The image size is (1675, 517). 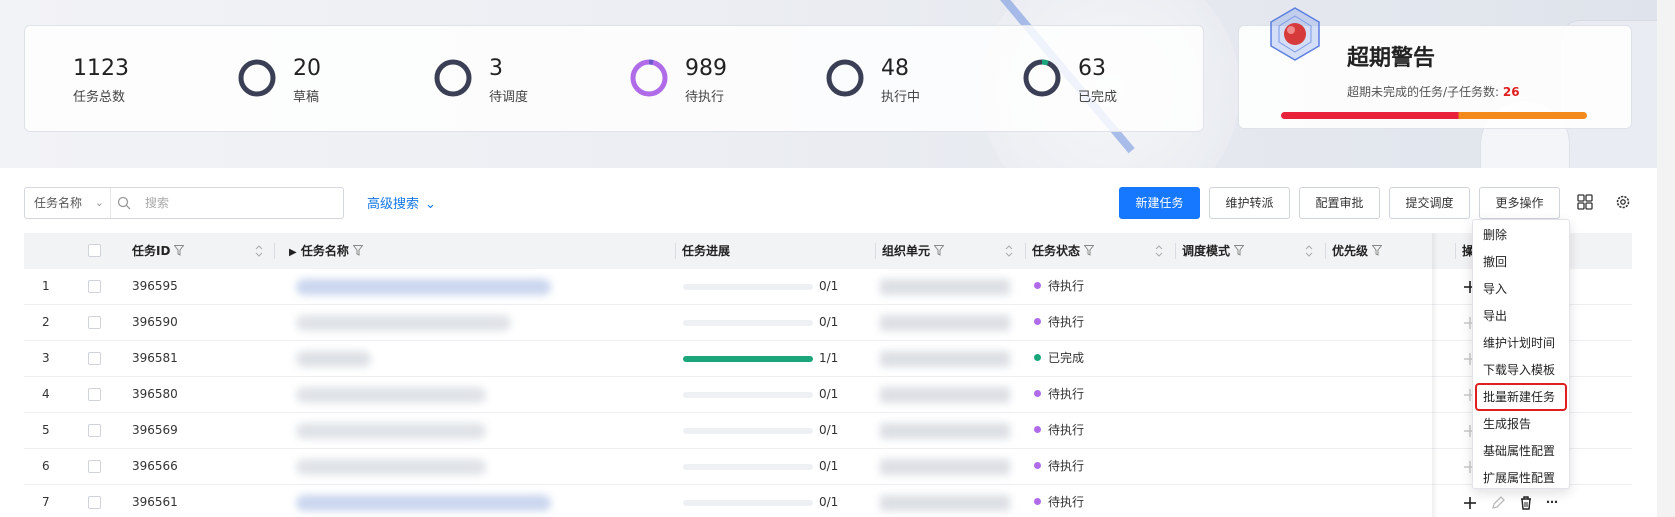 I want to click on new-task-button: 新建任务, so click(x=1159, y=203).